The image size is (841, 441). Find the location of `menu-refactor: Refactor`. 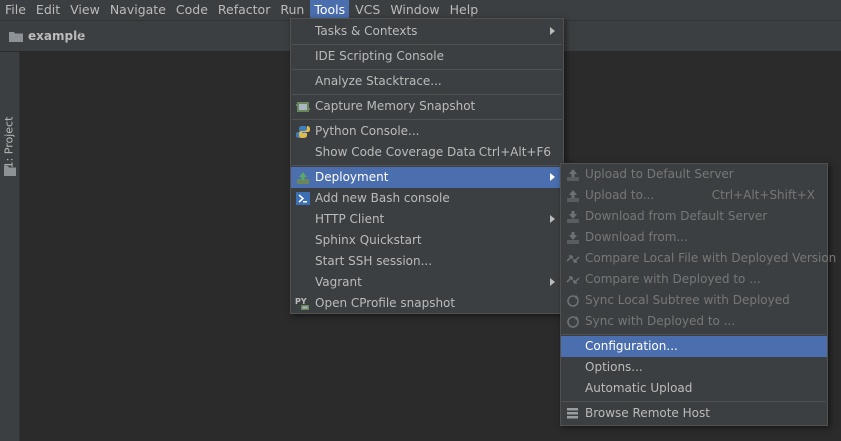

menu-refactor: Refactor is located at coordinates (244, 10).